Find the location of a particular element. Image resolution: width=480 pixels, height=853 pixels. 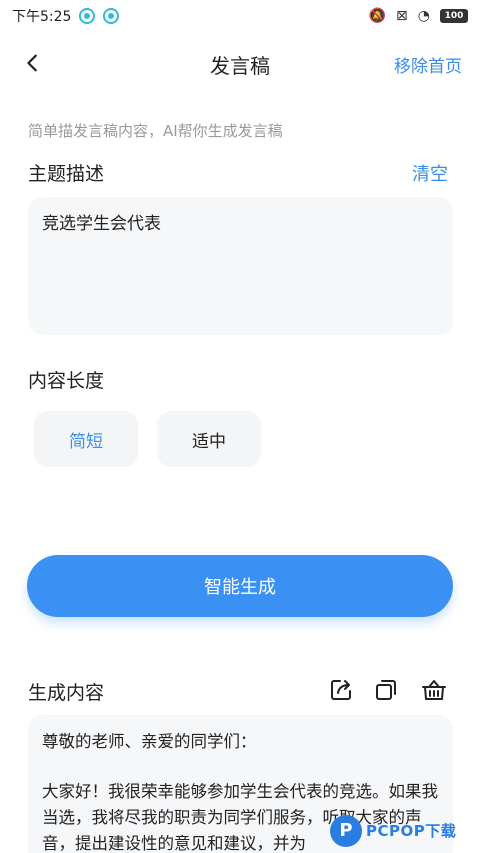

topic-input: 竞选学生会代表 is located at coordinates (240, 266).